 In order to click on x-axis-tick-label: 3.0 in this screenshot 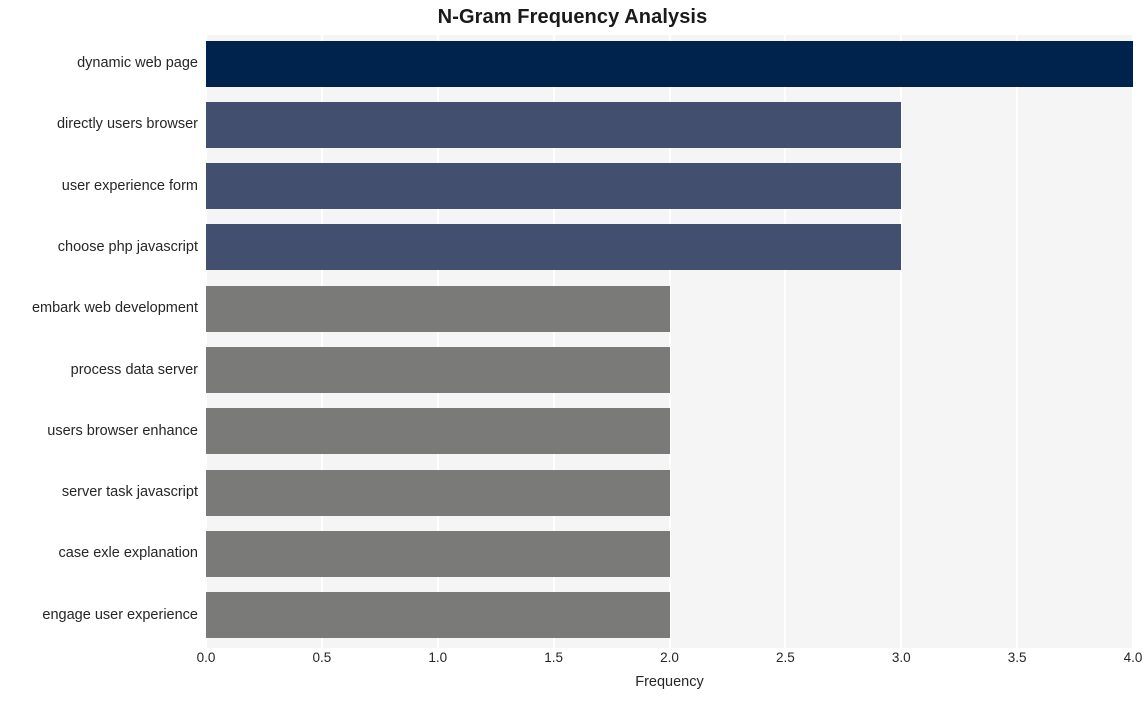, I will do `click(901, 657)`.